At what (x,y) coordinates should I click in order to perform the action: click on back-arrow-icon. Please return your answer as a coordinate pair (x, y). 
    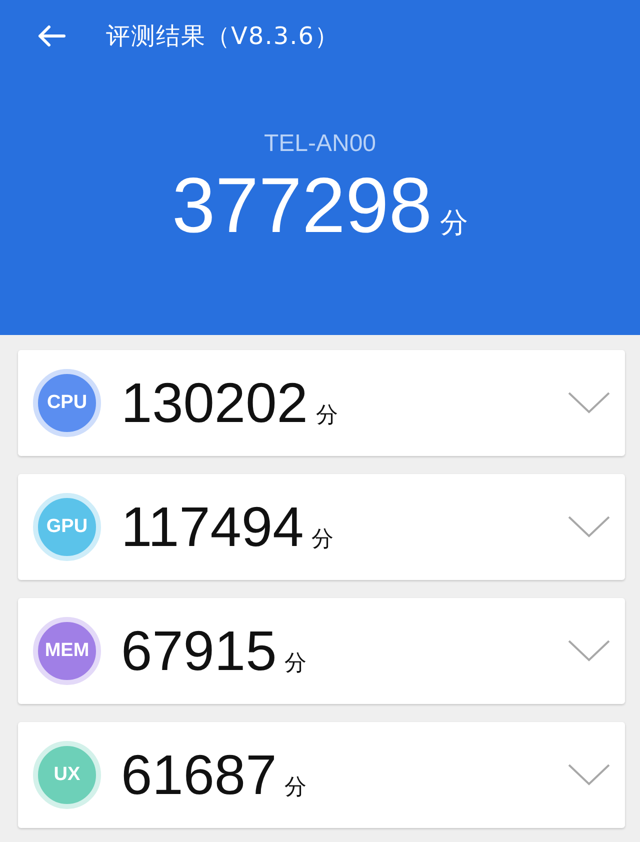
    Looking at the image, I should click on (51, 36).